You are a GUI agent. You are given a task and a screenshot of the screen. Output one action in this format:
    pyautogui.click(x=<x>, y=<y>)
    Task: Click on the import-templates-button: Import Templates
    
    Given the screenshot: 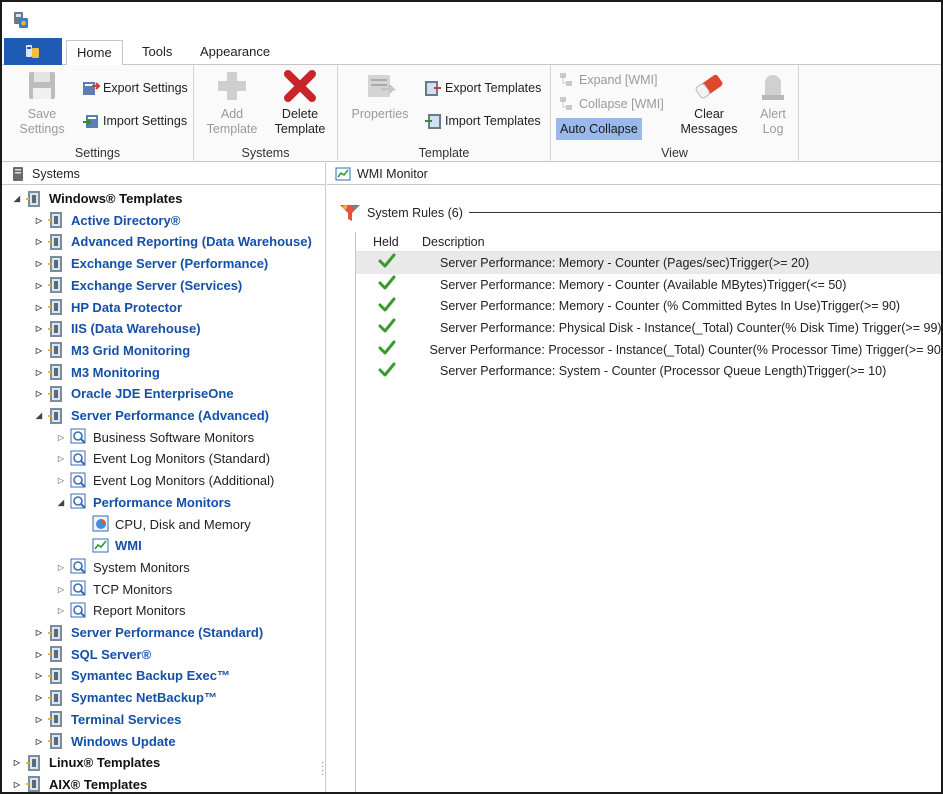 What is the action you would take?
    pyautogui.click(x=482, y=121)
    